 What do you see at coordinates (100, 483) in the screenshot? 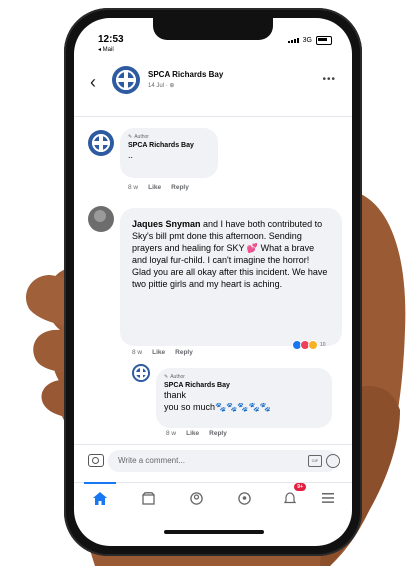
I see `active-tab-indicator` at bounding box center [100, 483].